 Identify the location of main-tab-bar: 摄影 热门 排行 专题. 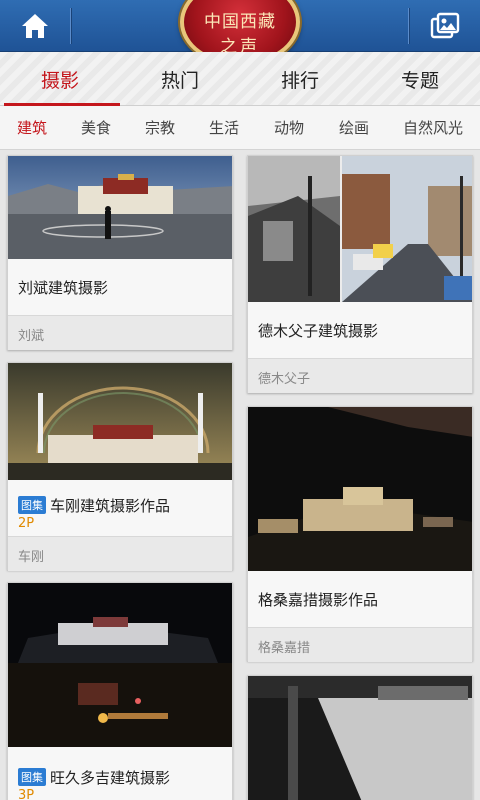
(240, 79).